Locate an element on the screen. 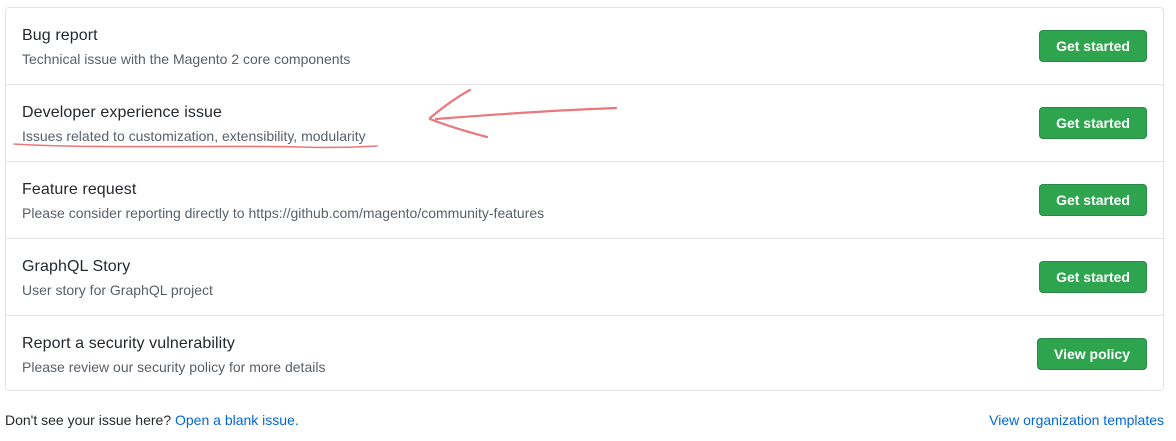 The width and height of the screenshot is (1176, 441). template-title: Feature request is located at coordinates (79, 189).